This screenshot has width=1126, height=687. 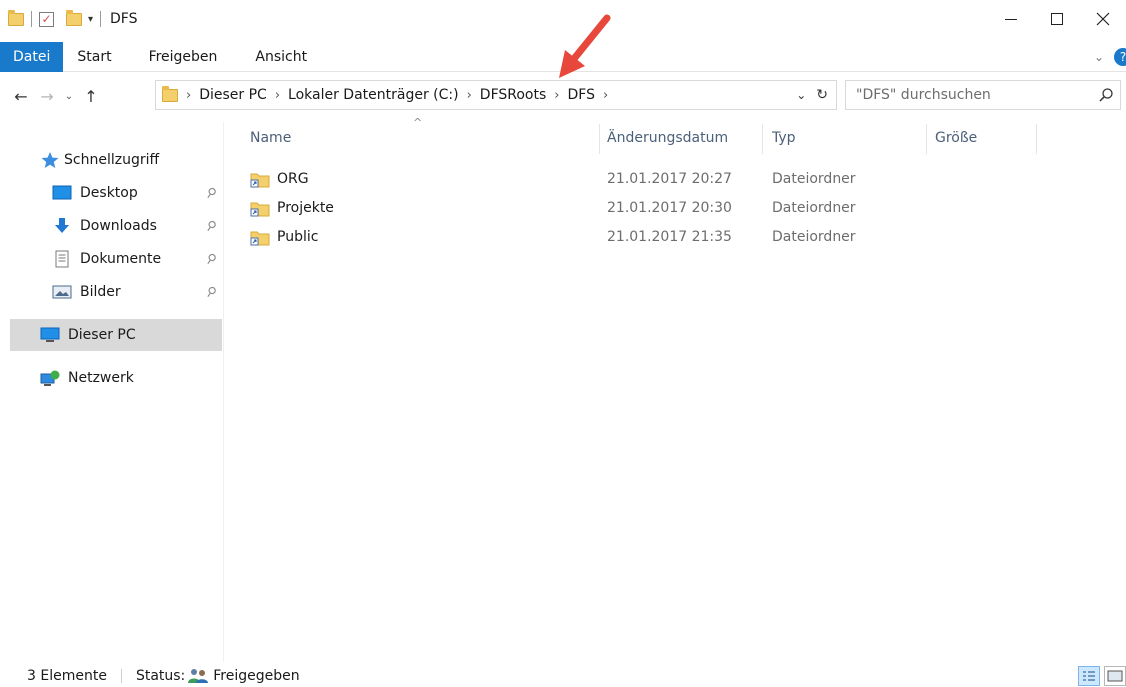 I want to click on network-icon, so click(x=50, y=378).